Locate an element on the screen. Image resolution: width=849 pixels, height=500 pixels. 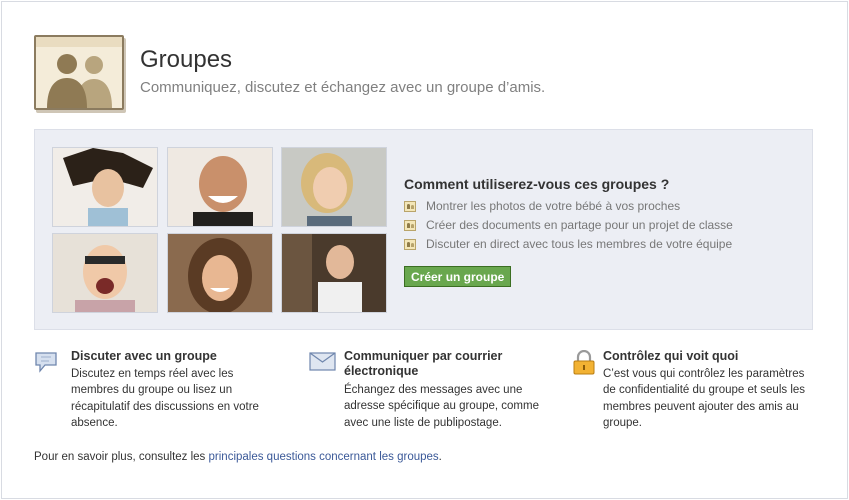
photo-curly-hair is located at coordinates (220, 273).